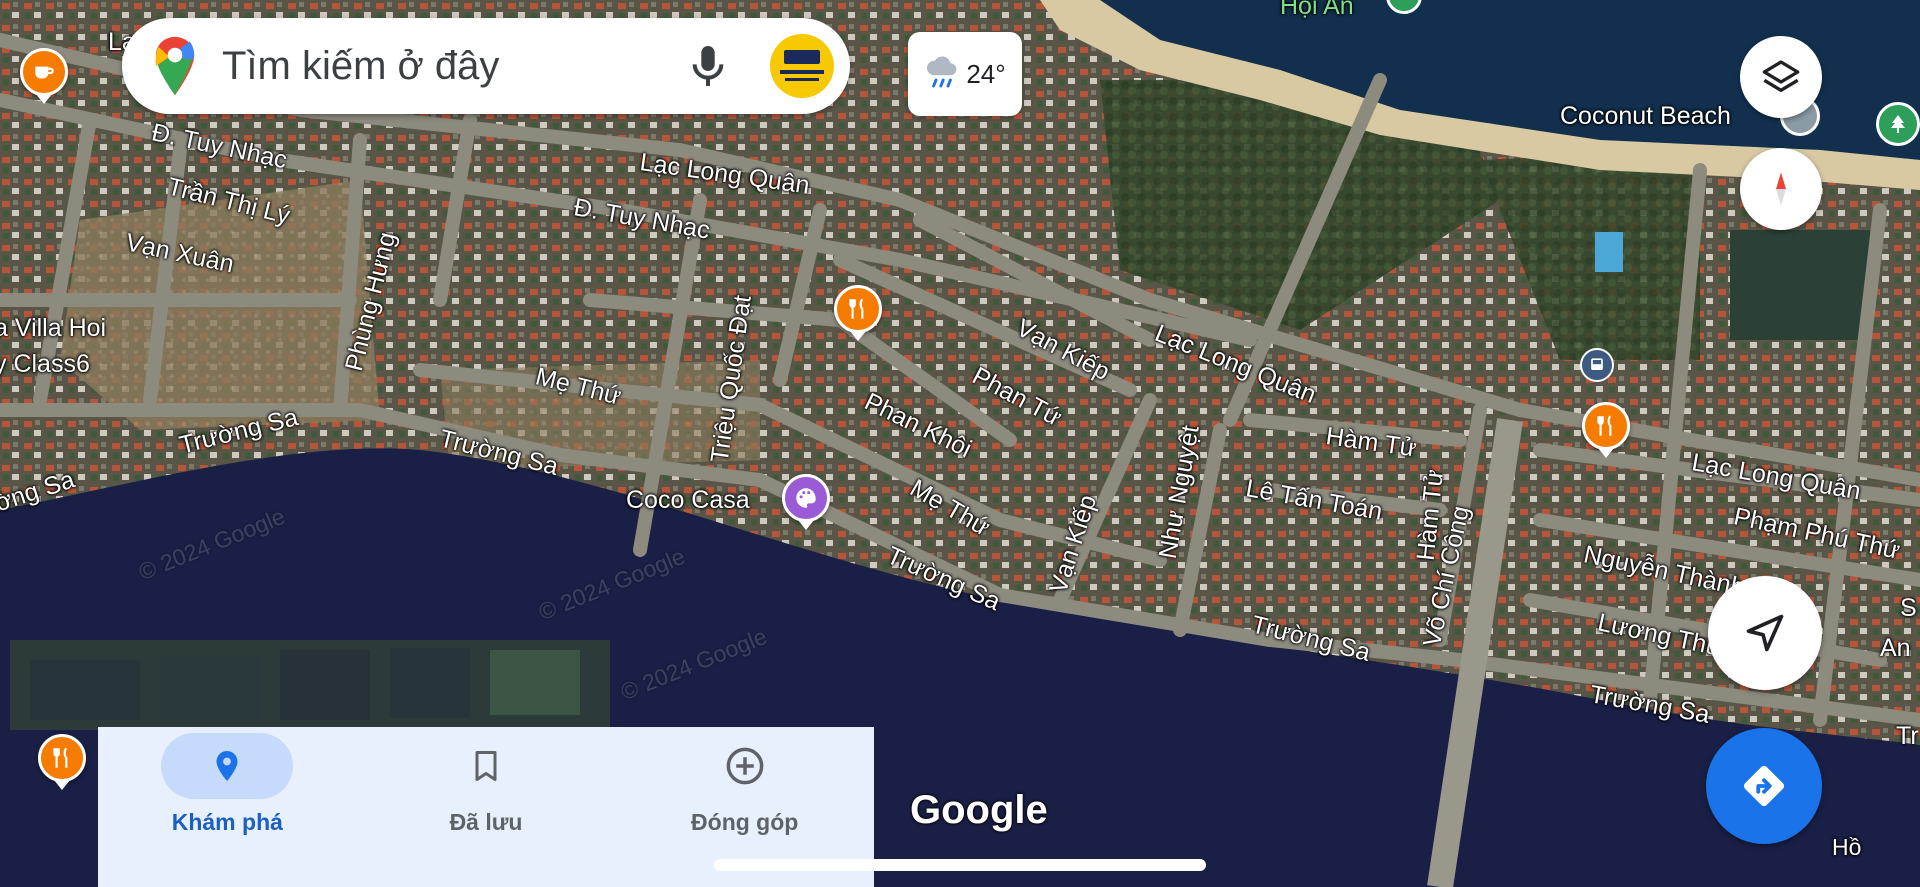 The width and height of the screenshot is (1920, 887). I want to click on compass-button, so click(1781, 189).